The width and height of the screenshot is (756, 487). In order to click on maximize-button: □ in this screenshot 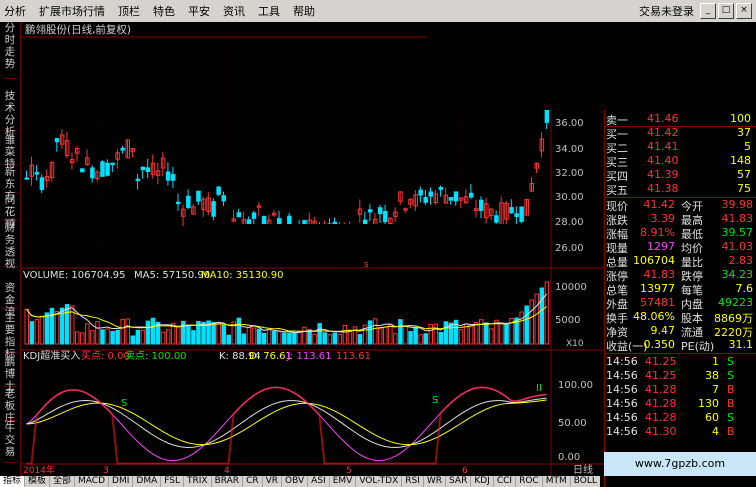, I will do `click(726, 11)`.